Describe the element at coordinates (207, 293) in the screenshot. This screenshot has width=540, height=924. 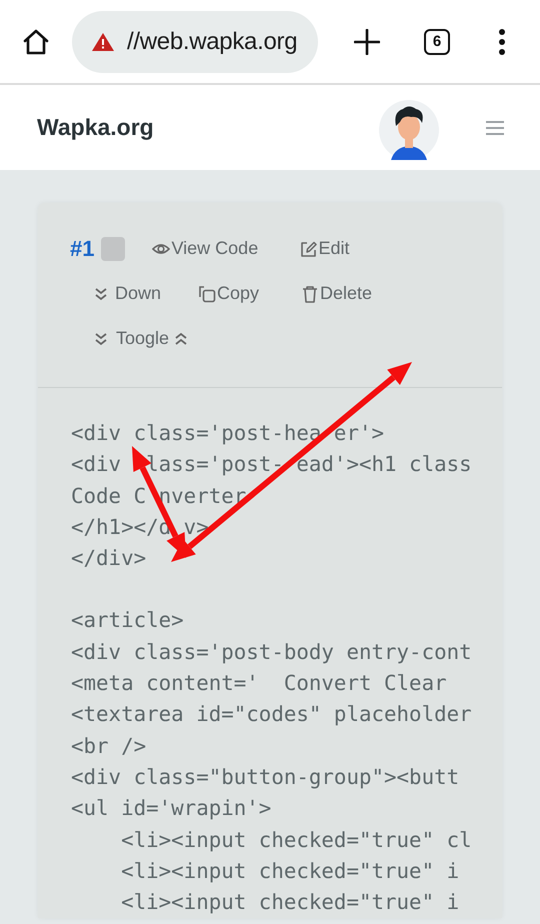
I see `copy-icon` at that location.